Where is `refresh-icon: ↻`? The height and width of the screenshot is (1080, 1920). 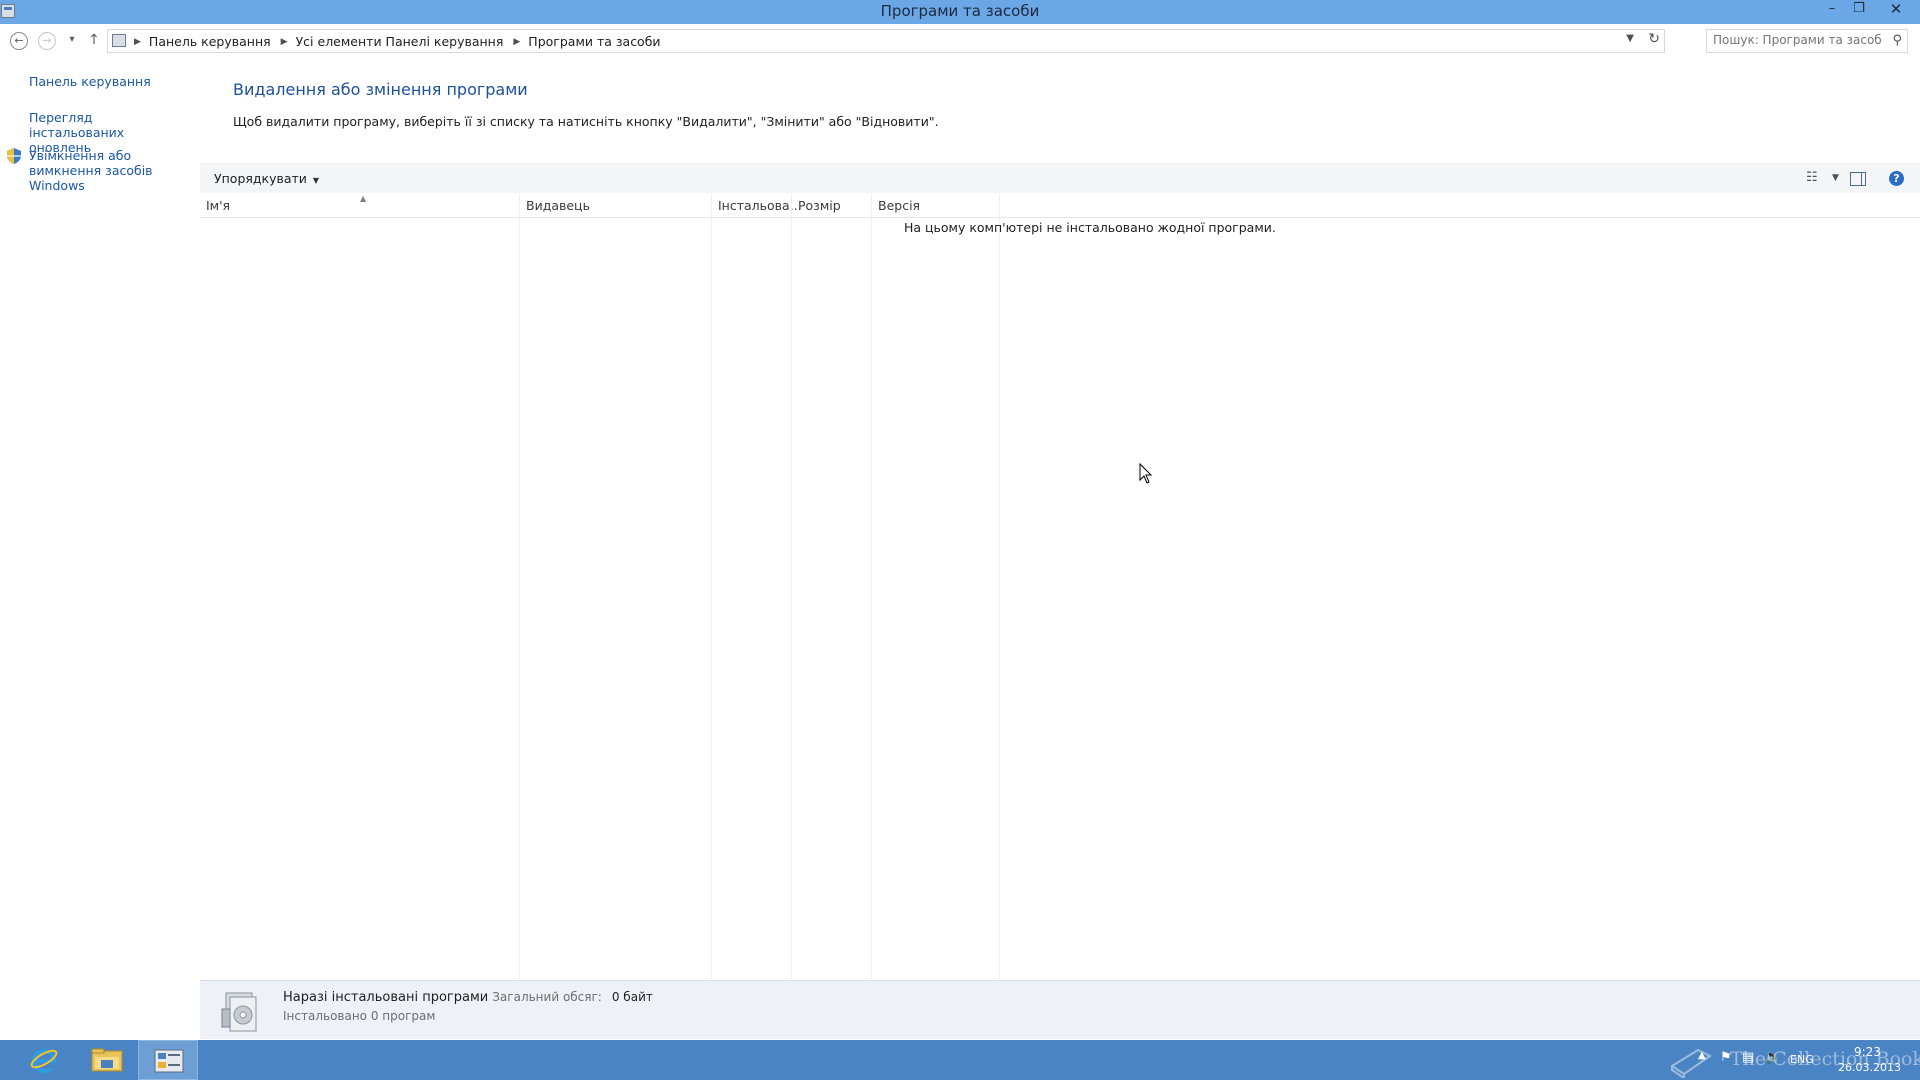
refresh-icon: ↻ is located at coordinates (1654, 39).